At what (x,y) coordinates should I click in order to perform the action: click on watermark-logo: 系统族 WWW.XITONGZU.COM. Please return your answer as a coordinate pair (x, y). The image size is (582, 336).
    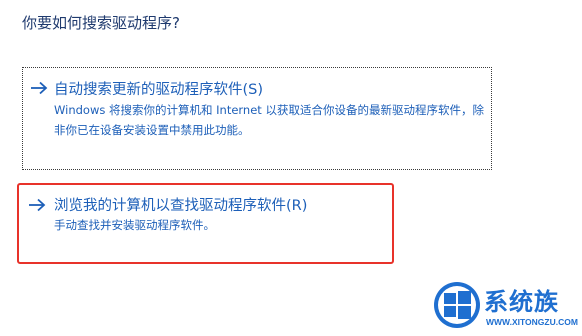
    Looking at the image, I should click on (507, 308).